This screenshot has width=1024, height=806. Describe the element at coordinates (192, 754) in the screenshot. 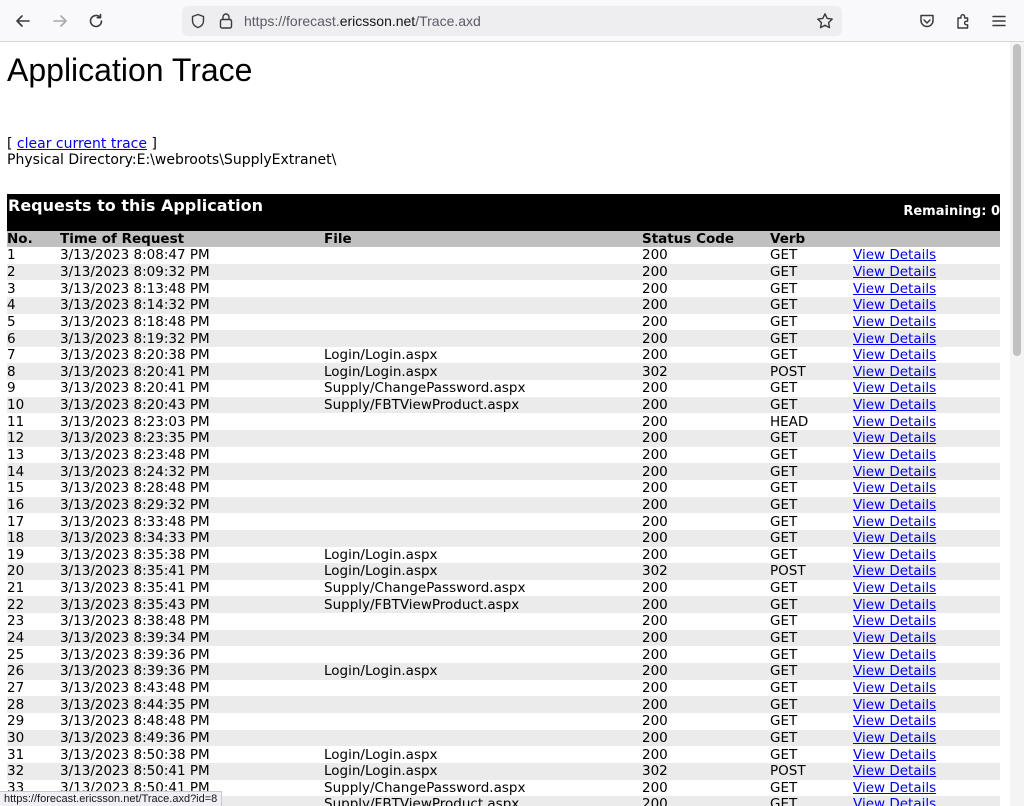

I see `cell-time: 3/13/2023 8:50:38 PM` at that location.